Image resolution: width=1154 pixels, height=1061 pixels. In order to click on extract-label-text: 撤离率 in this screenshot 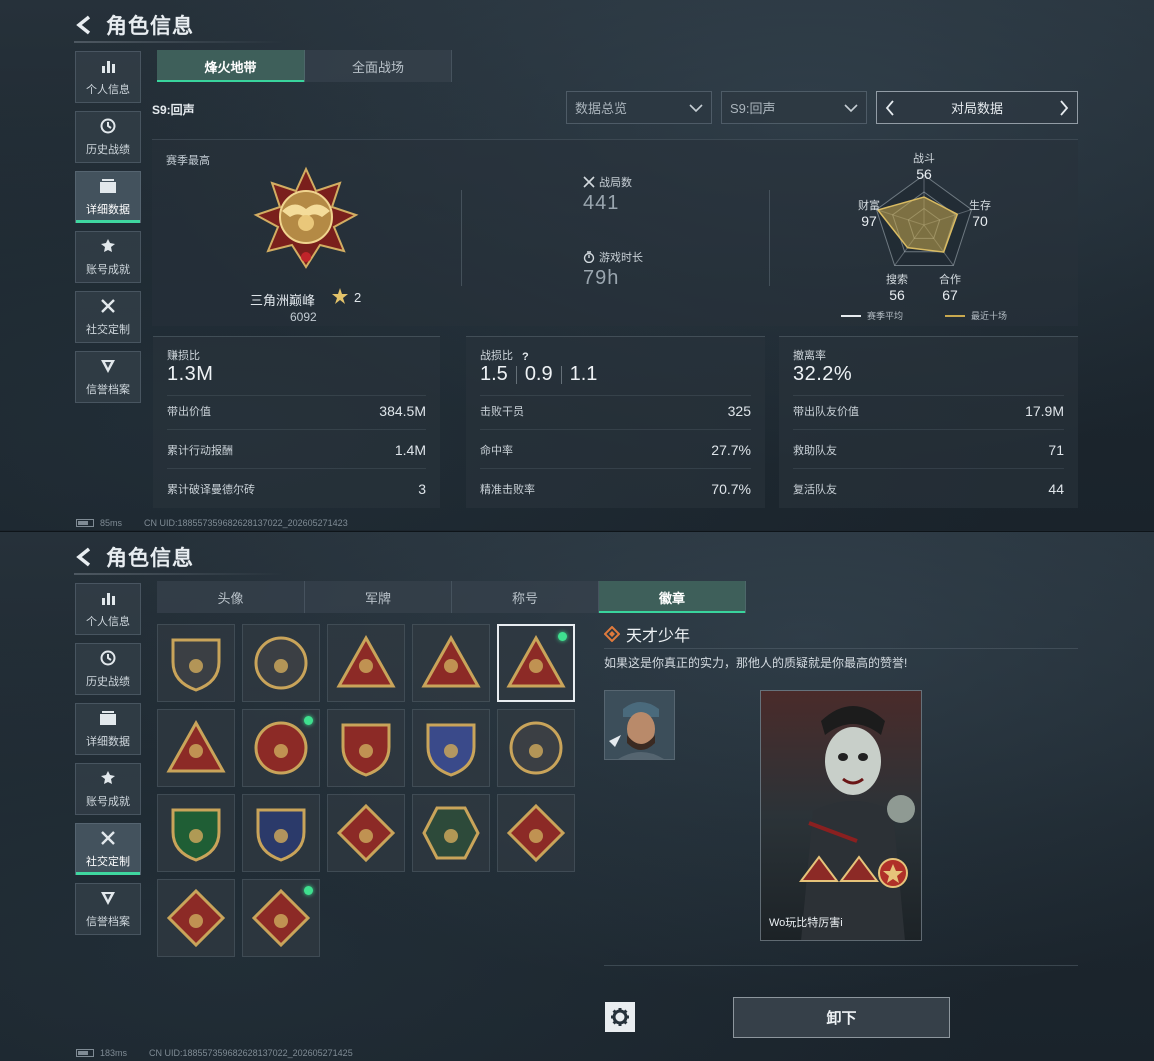, I will do `click(809, 356)`.